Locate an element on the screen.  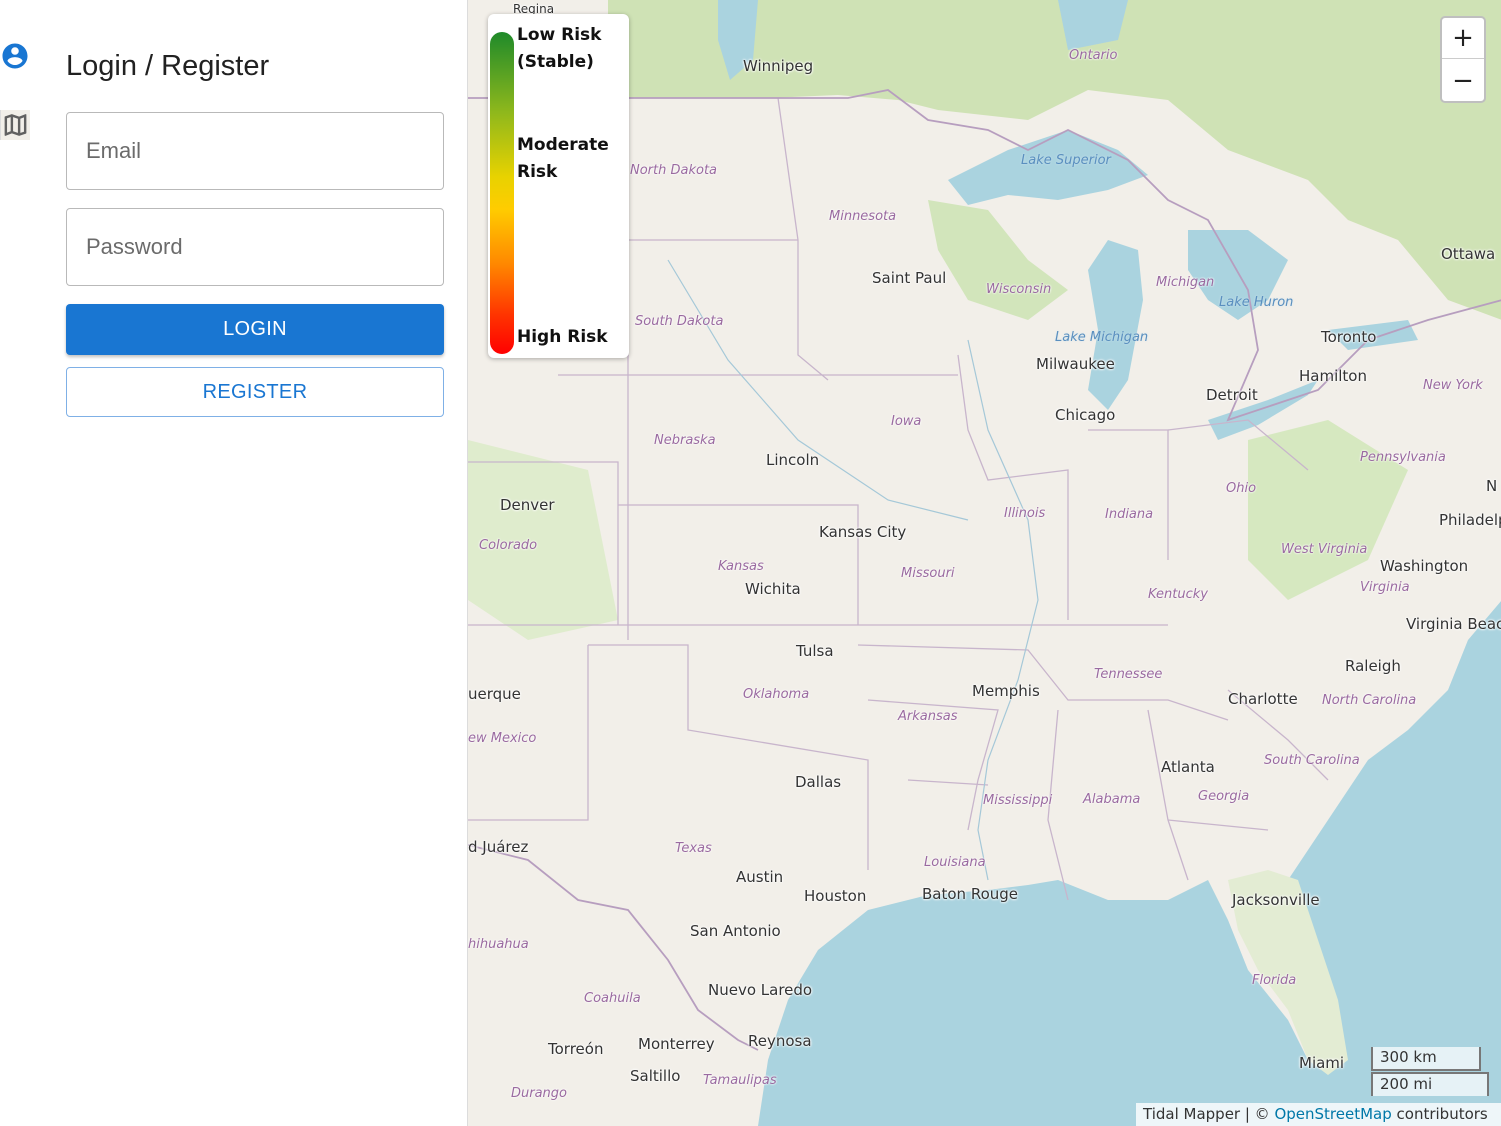
map-label: Indiana is located at coordinates (1129, 514).